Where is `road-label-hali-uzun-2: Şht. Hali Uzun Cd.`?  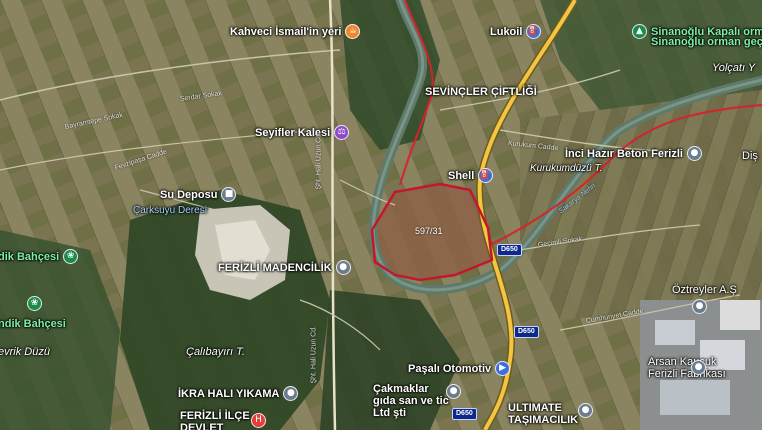 road-label-hali-uzun-2: Şht. Hali Uzun Cd. is located at coordinates (314, 354).